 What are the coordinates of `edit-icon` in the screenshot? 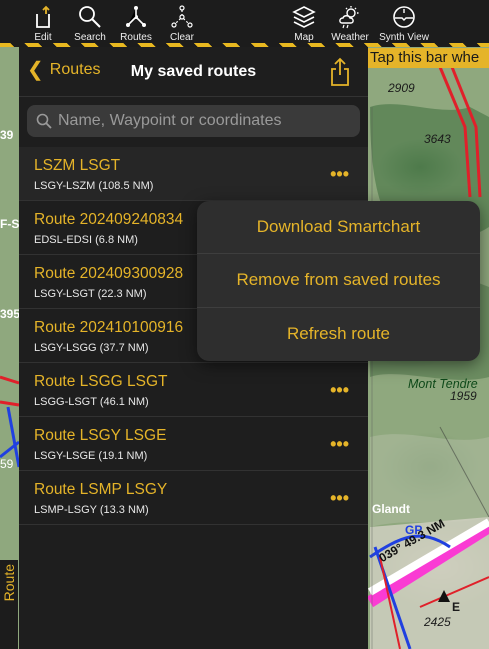 It's located at (43, 16).